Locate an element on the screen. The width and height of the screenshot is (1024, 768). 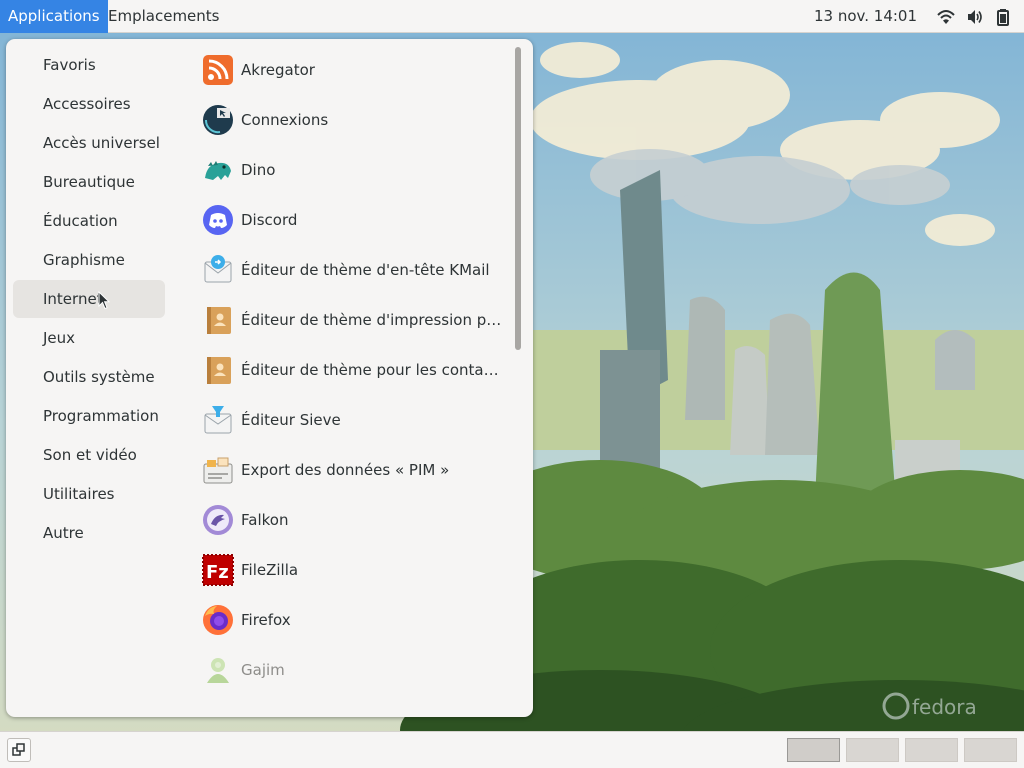
app-item: Akregator is located at coordinates (354, 70).